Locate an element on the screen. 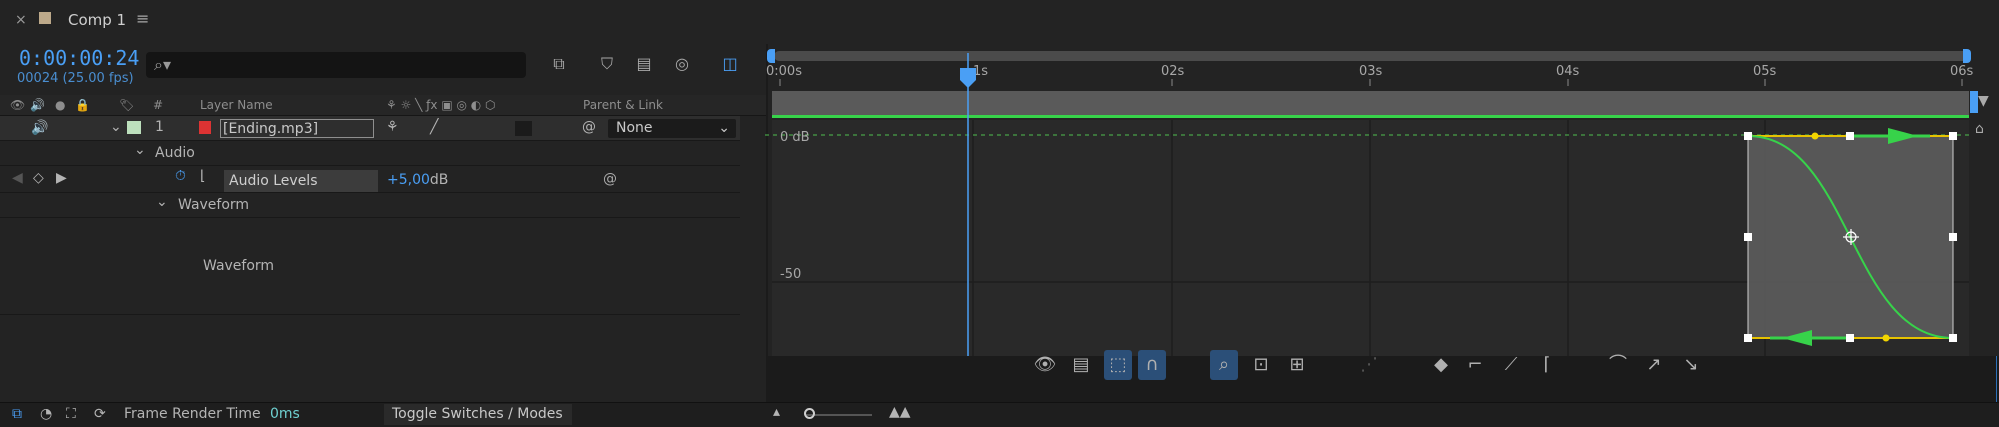 The image size is (1999, 427). separate-dimensions-icon: ⋰ is located at coordinates (1369, 365).